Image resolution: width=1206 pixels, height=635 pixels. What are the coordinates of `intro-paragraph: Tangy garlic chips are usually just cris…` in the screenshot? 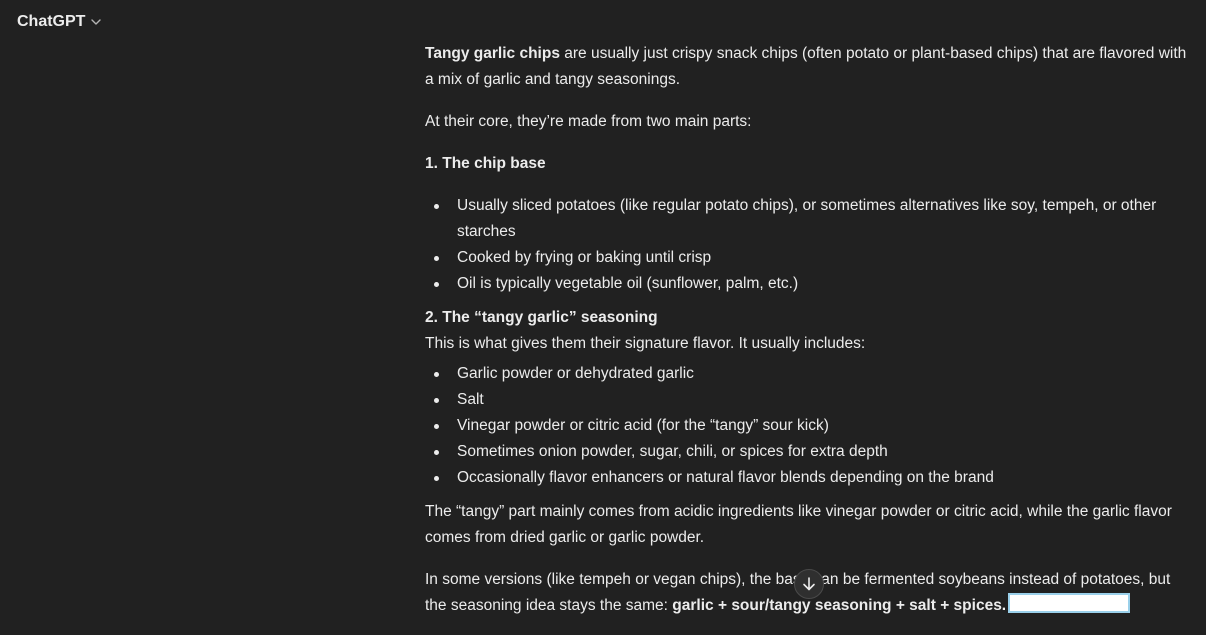 It's located at (809, 67).